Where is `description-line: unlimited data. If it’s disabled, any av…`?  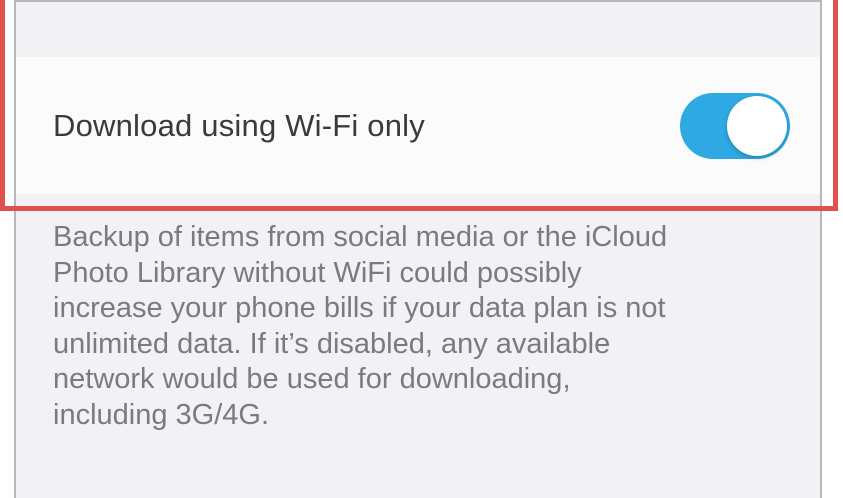 description-line: unlimited data. If it’s disabled, any av… is located at coordinates (332, 343).